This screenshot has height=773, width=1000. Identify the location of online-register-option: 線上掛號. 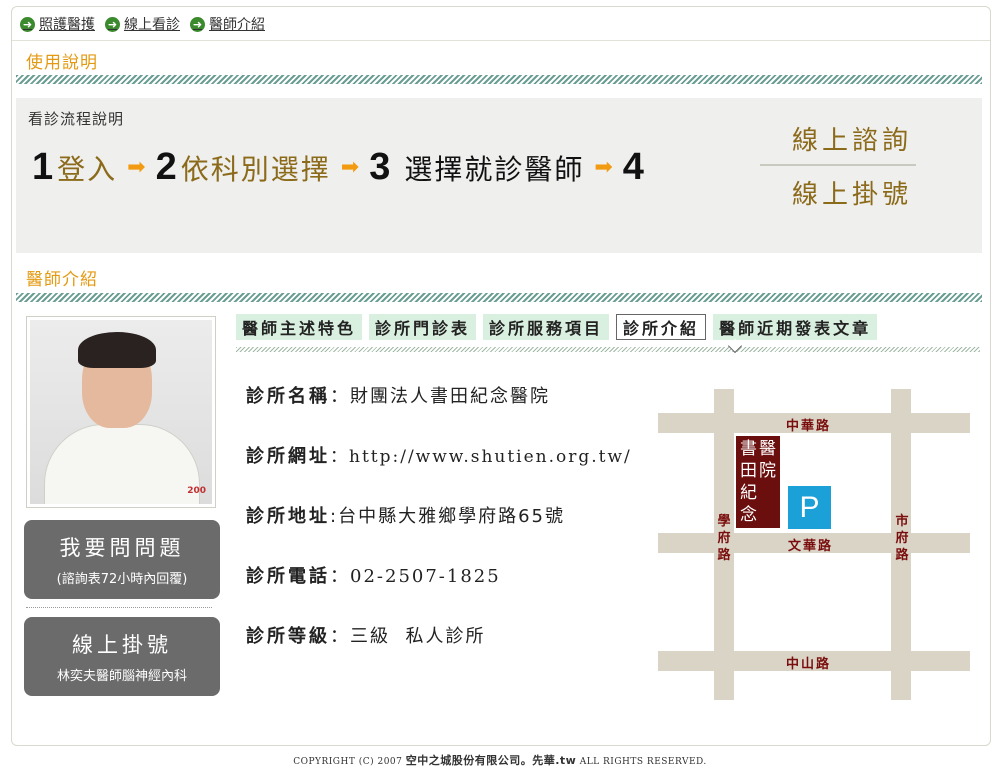
(852, 192).